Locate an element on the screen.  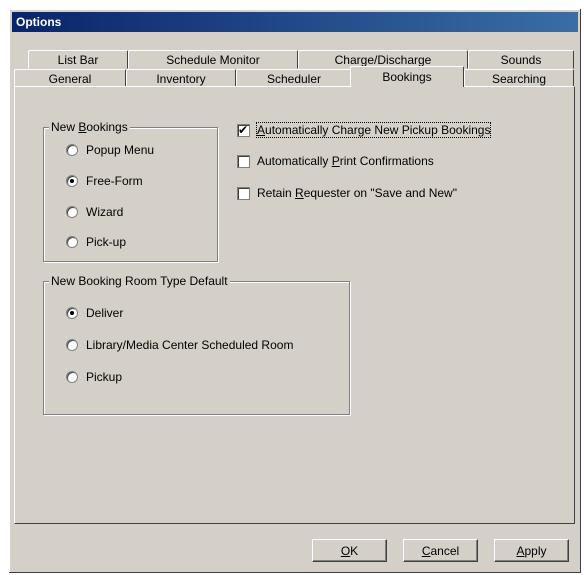
radio-library-media-center: Library/Media Center Scheduled Room is located at coordinates (179, 345).